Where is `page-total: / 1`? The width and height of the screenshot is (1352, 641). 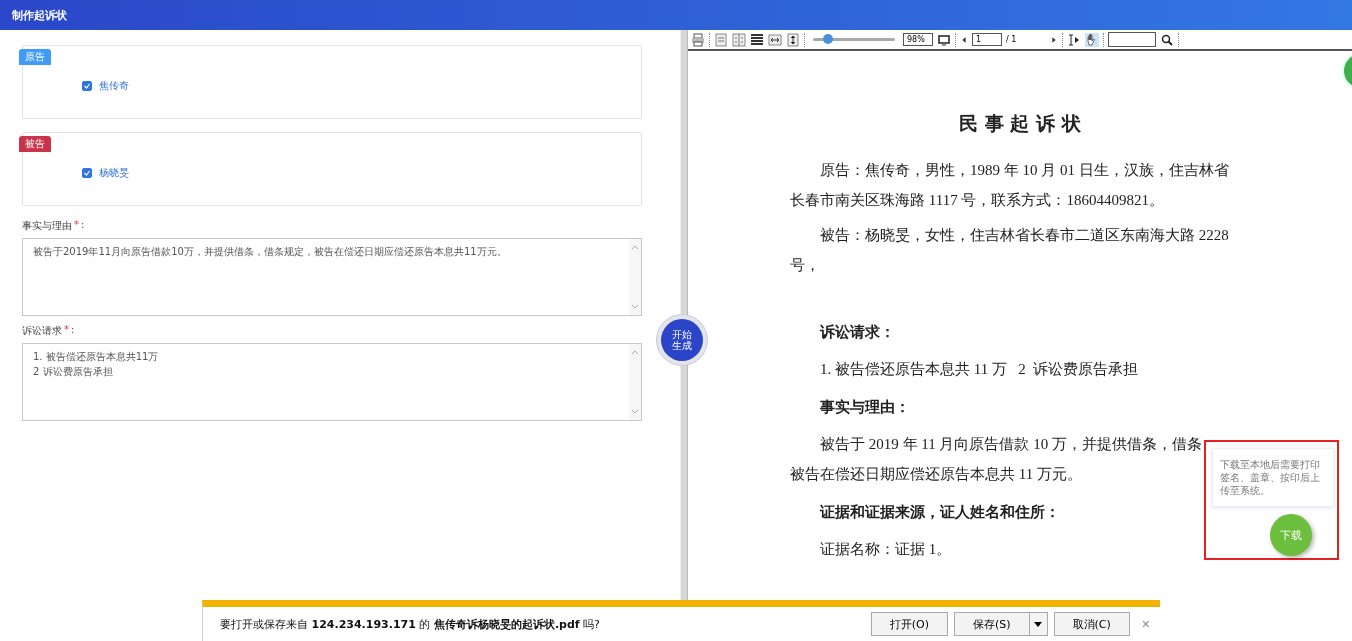 page-total: / 1 is located at coordinates (1012, 39).